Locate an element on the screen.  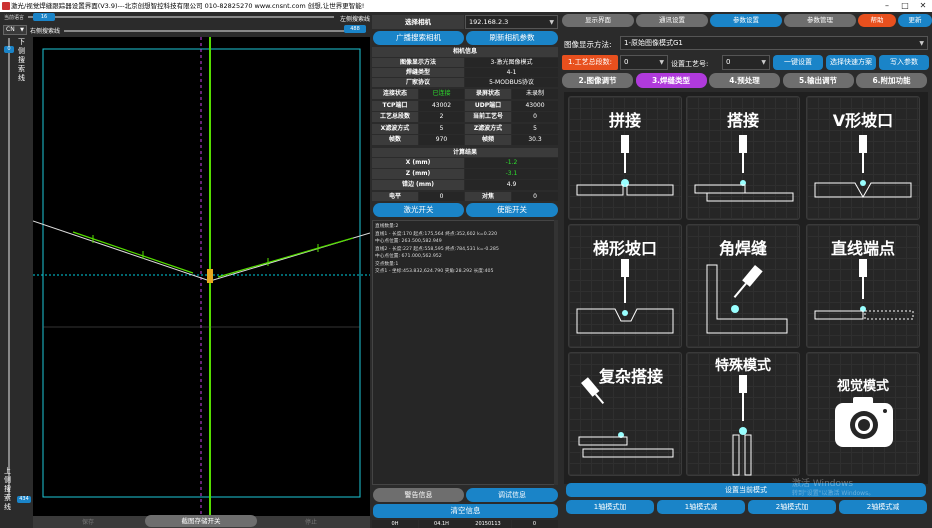
clear-info-button: 清空信息 is located at coordinates (465, 511).